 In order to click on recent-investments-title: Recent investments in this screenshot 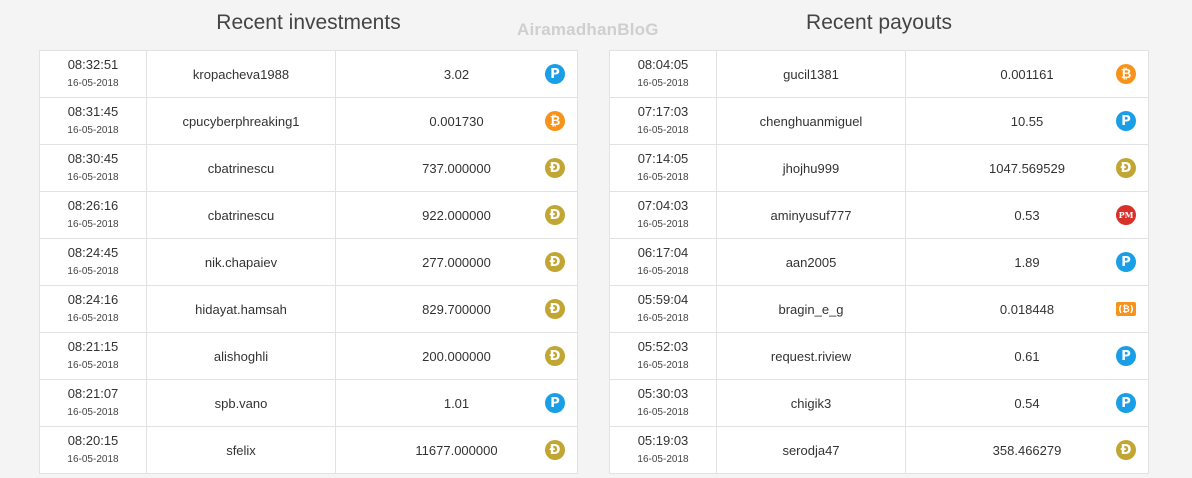, I will do `click(308, 22)`.